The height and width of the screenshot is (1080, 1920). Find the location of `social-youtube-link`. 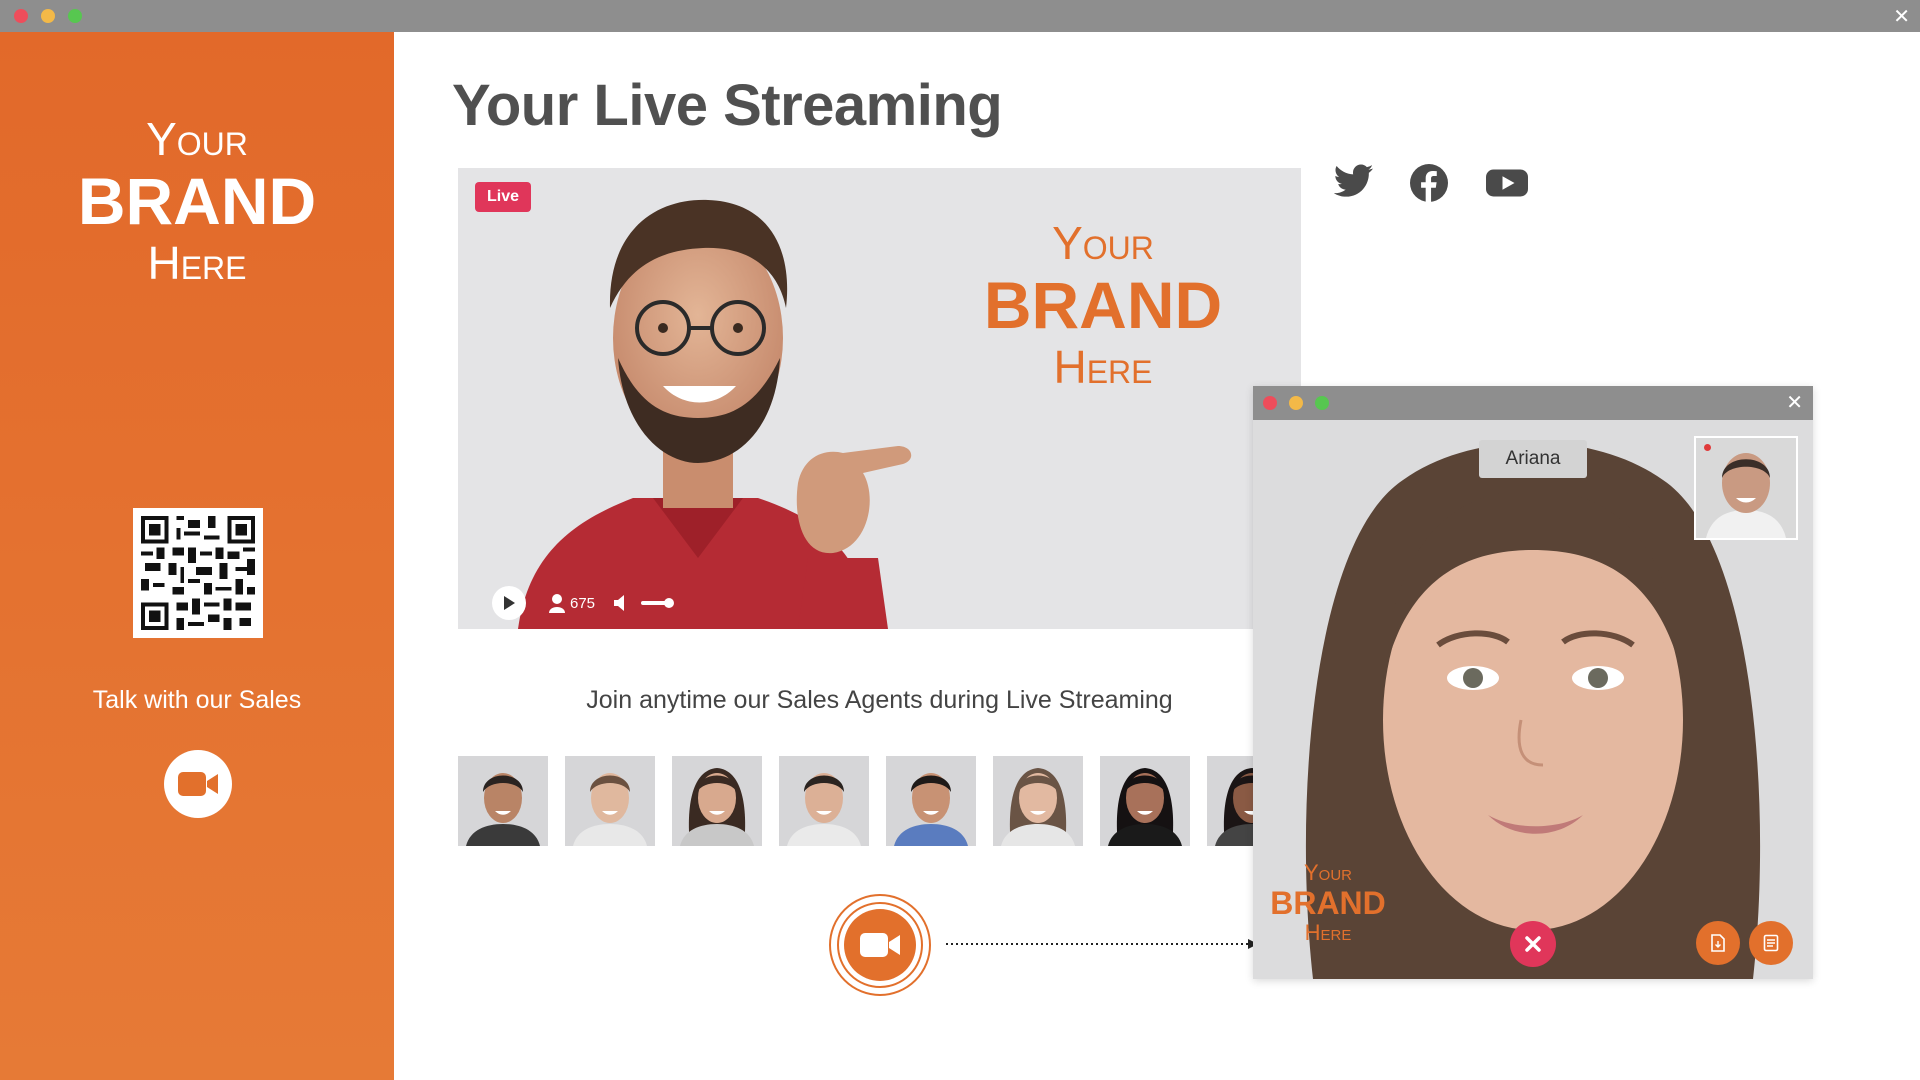

social-youtube-link is located at coordinates (1507, 185).